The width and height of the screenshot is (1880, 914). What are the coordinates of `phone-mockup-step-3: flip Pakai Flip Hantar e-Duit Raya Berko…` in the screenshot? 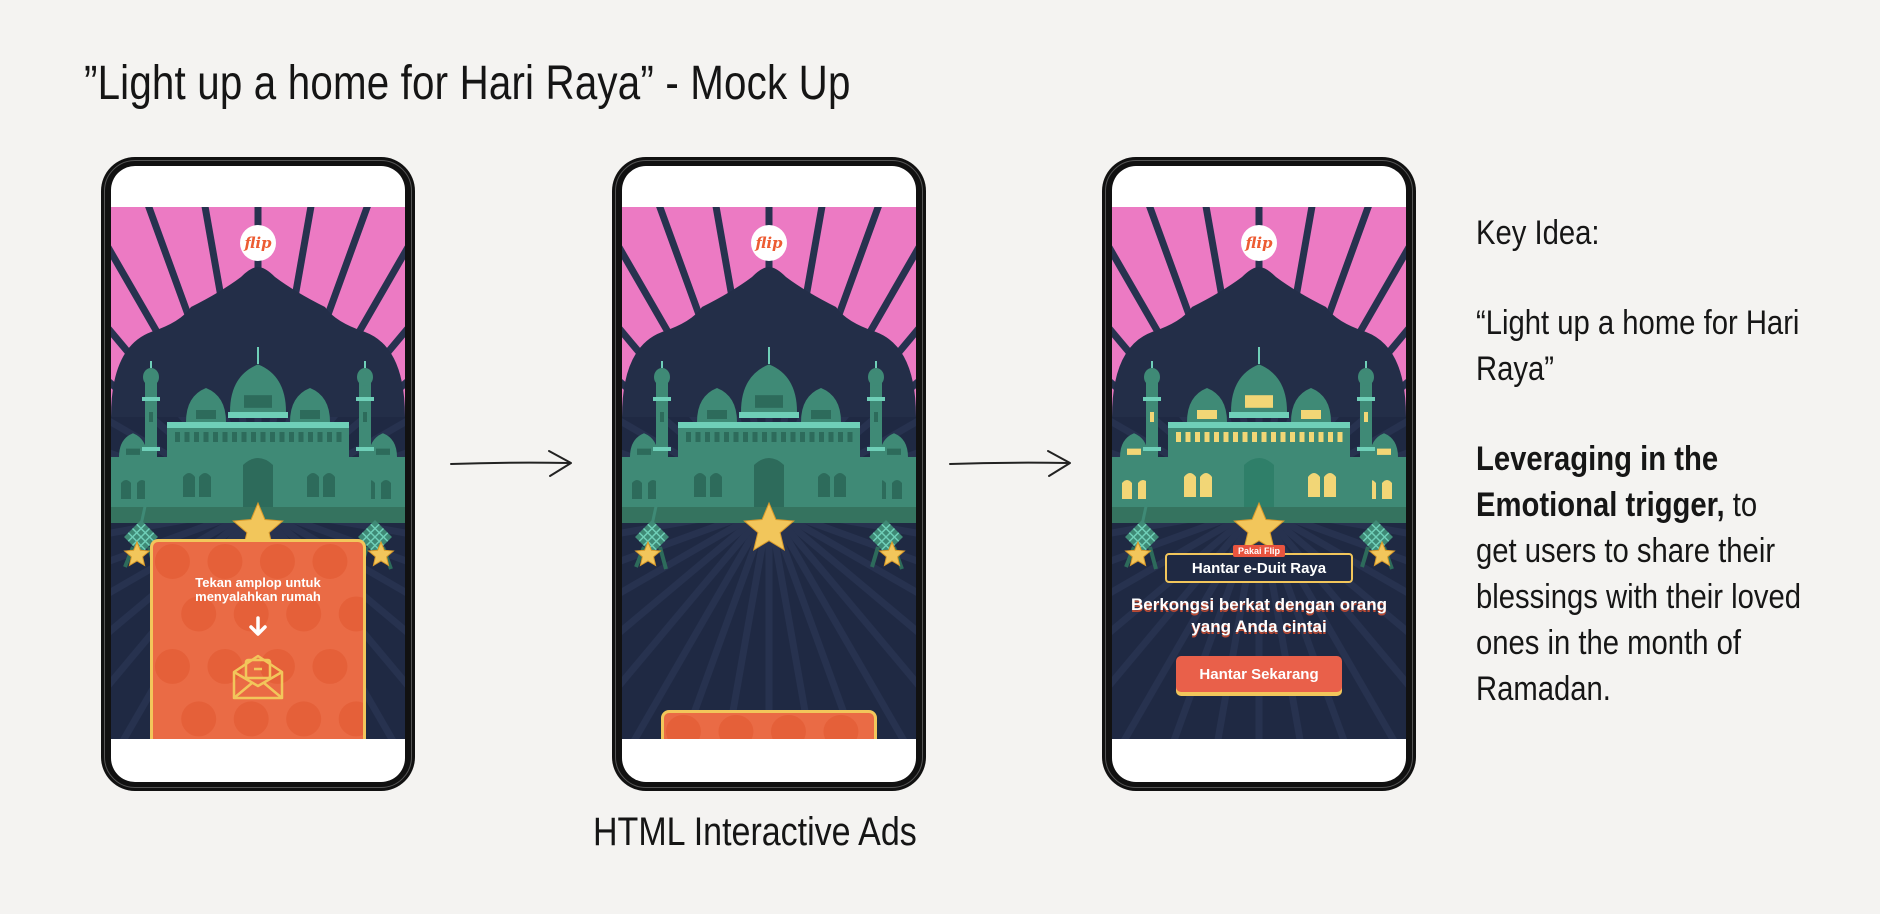 It's located at (1259, 474).